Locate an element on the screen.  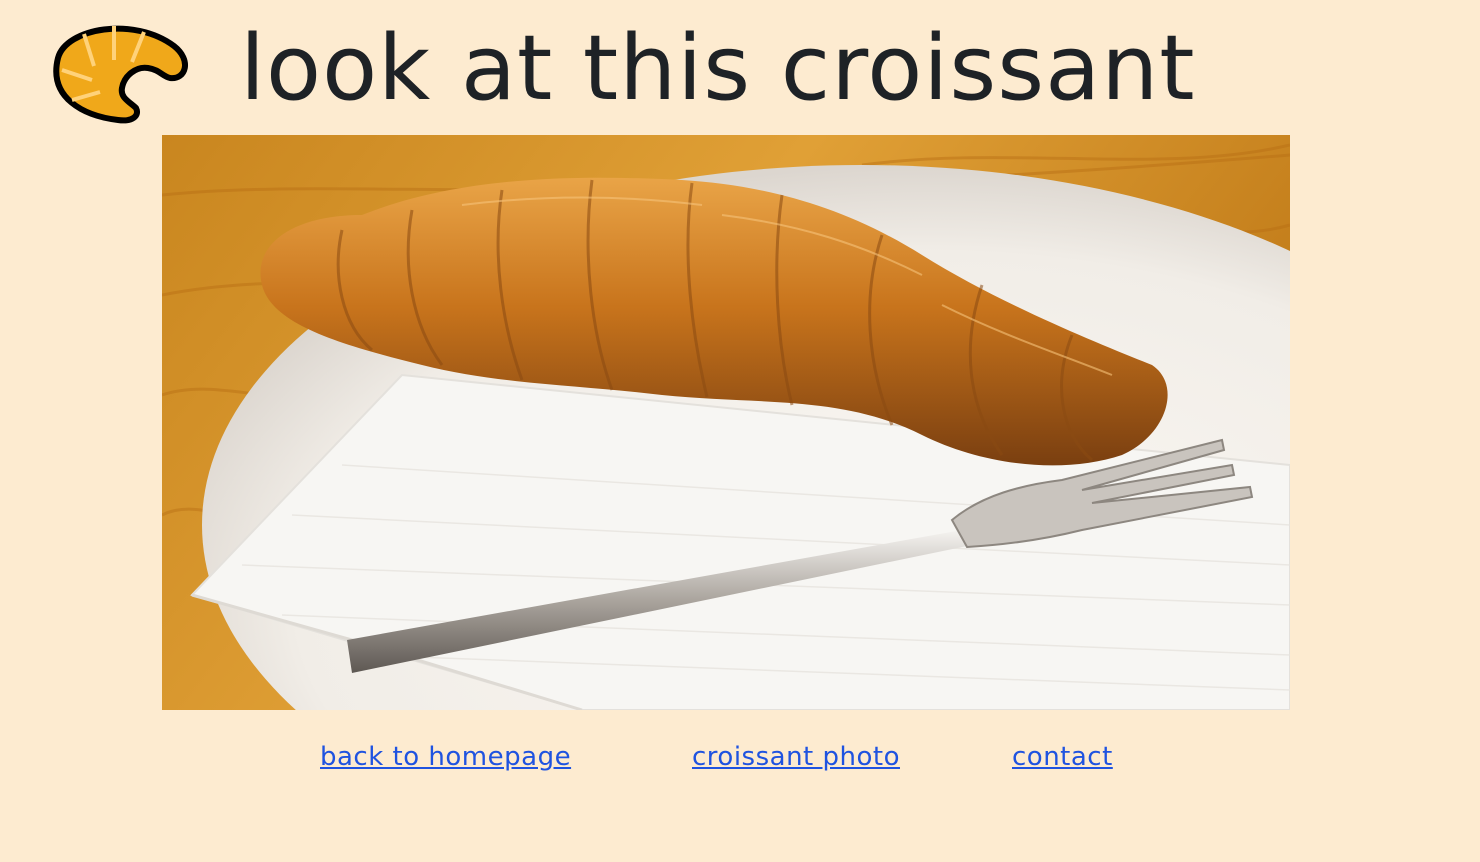
contact-link: contact is located at coordinates (1062, 757).